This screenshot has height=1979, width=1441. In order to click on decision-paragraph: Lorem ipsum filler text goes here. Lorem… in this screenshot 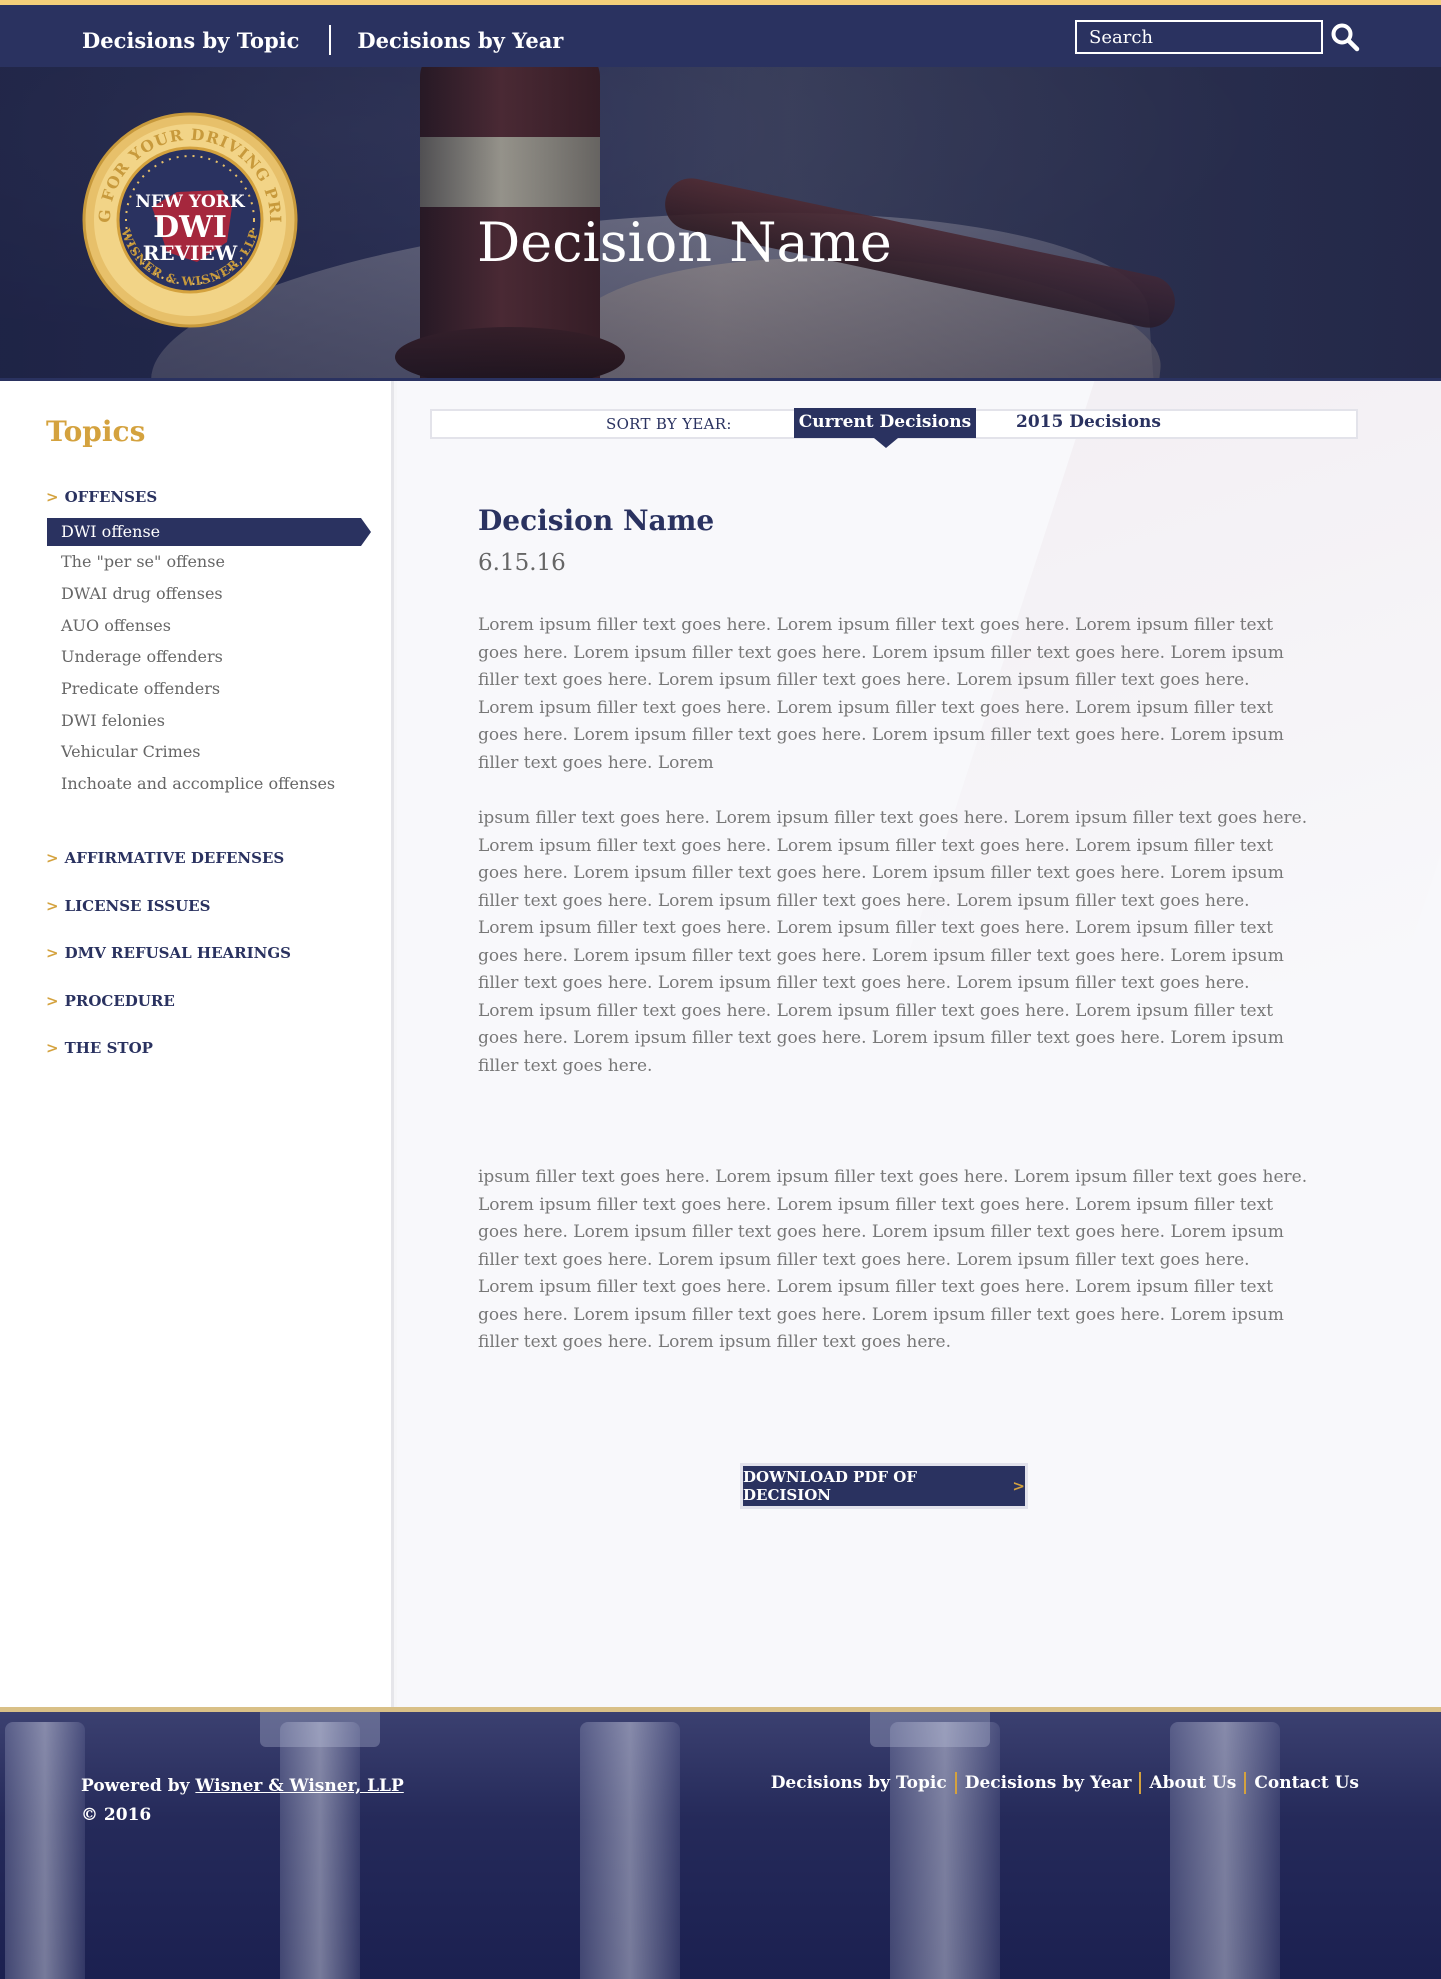, I will do `click(881, 694)`.